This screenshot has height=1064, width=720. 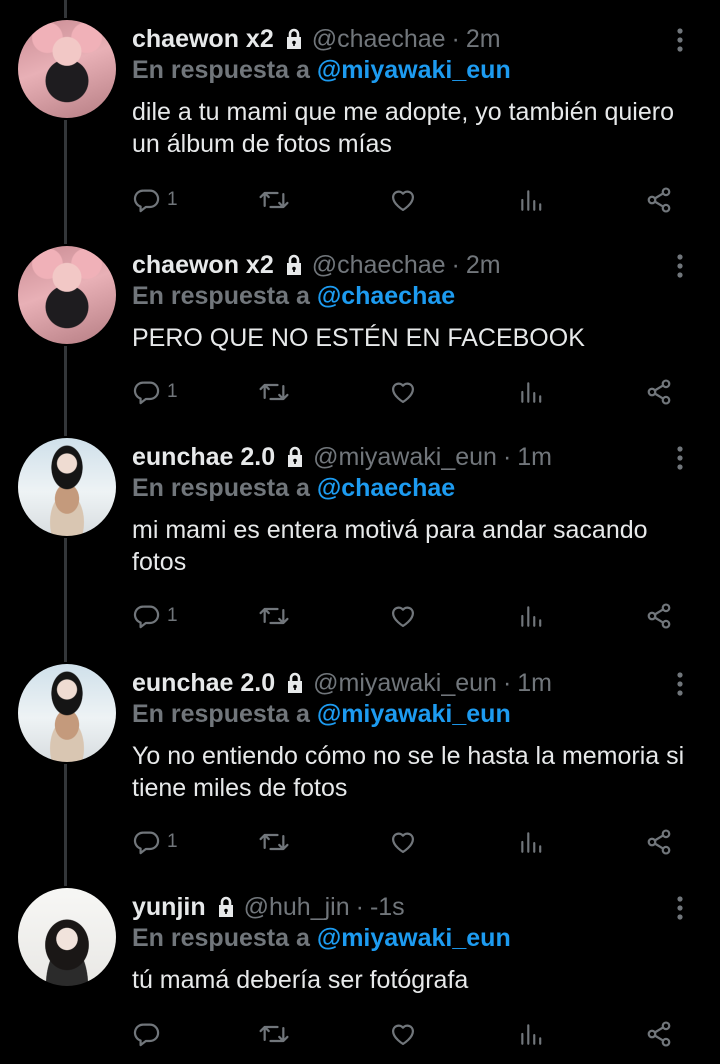 What do you see at coordinates (387, 907) in the screenshot?
I see `timestamp: -1s` at bounding box center [387, 907].